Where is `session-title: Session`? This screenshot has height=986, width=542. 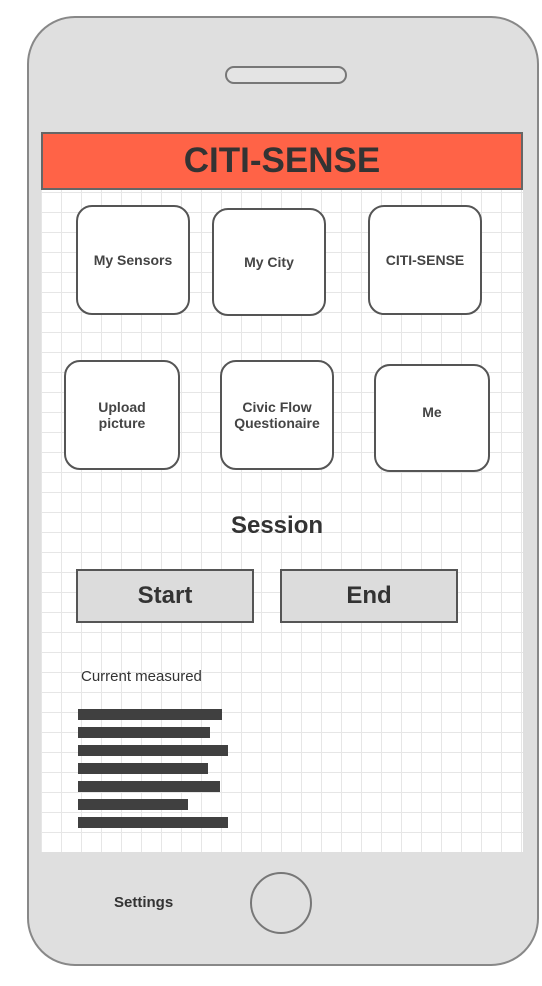
session-title: Session is located at coordinates (277, 525).